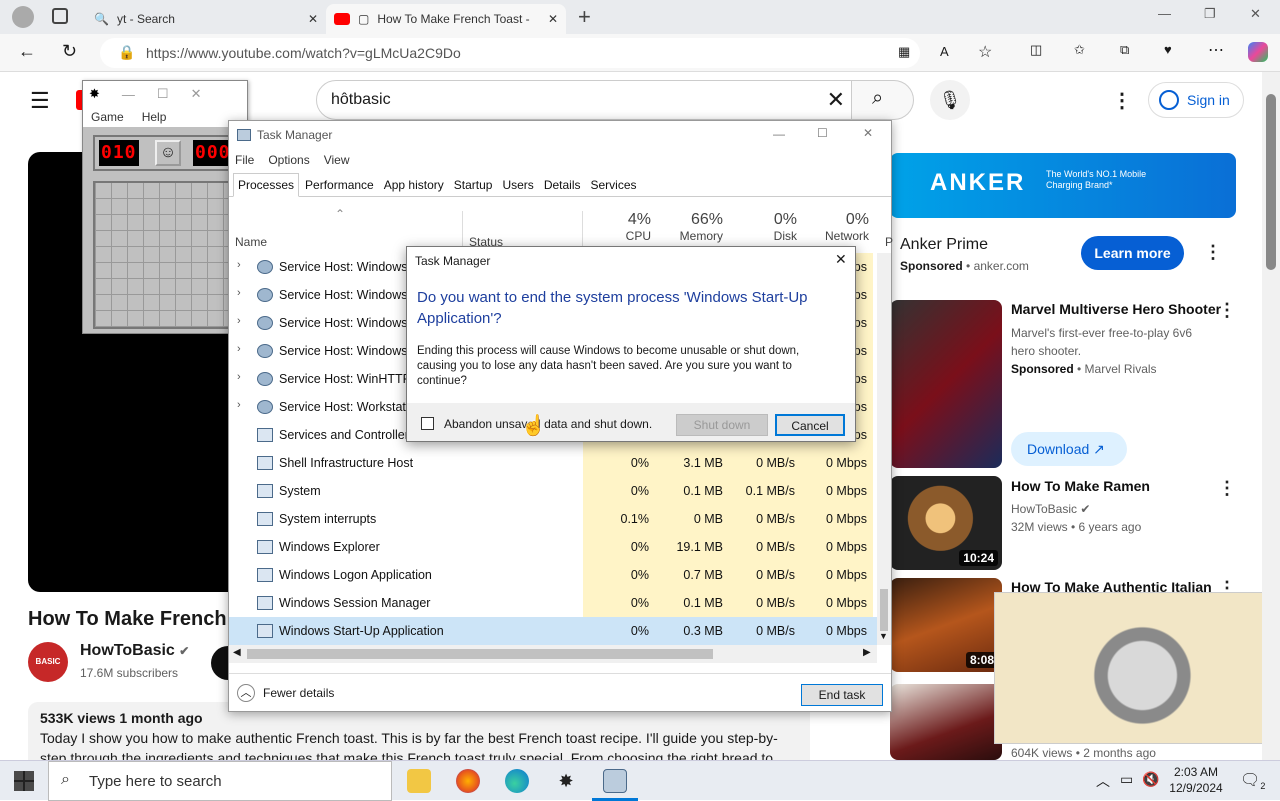 The height and width of the screenshot is (801, 1280). Describe the element at coordinates (946, 523) in the screenshot. I see `ramen-thumbnail: 10:24` at that location.